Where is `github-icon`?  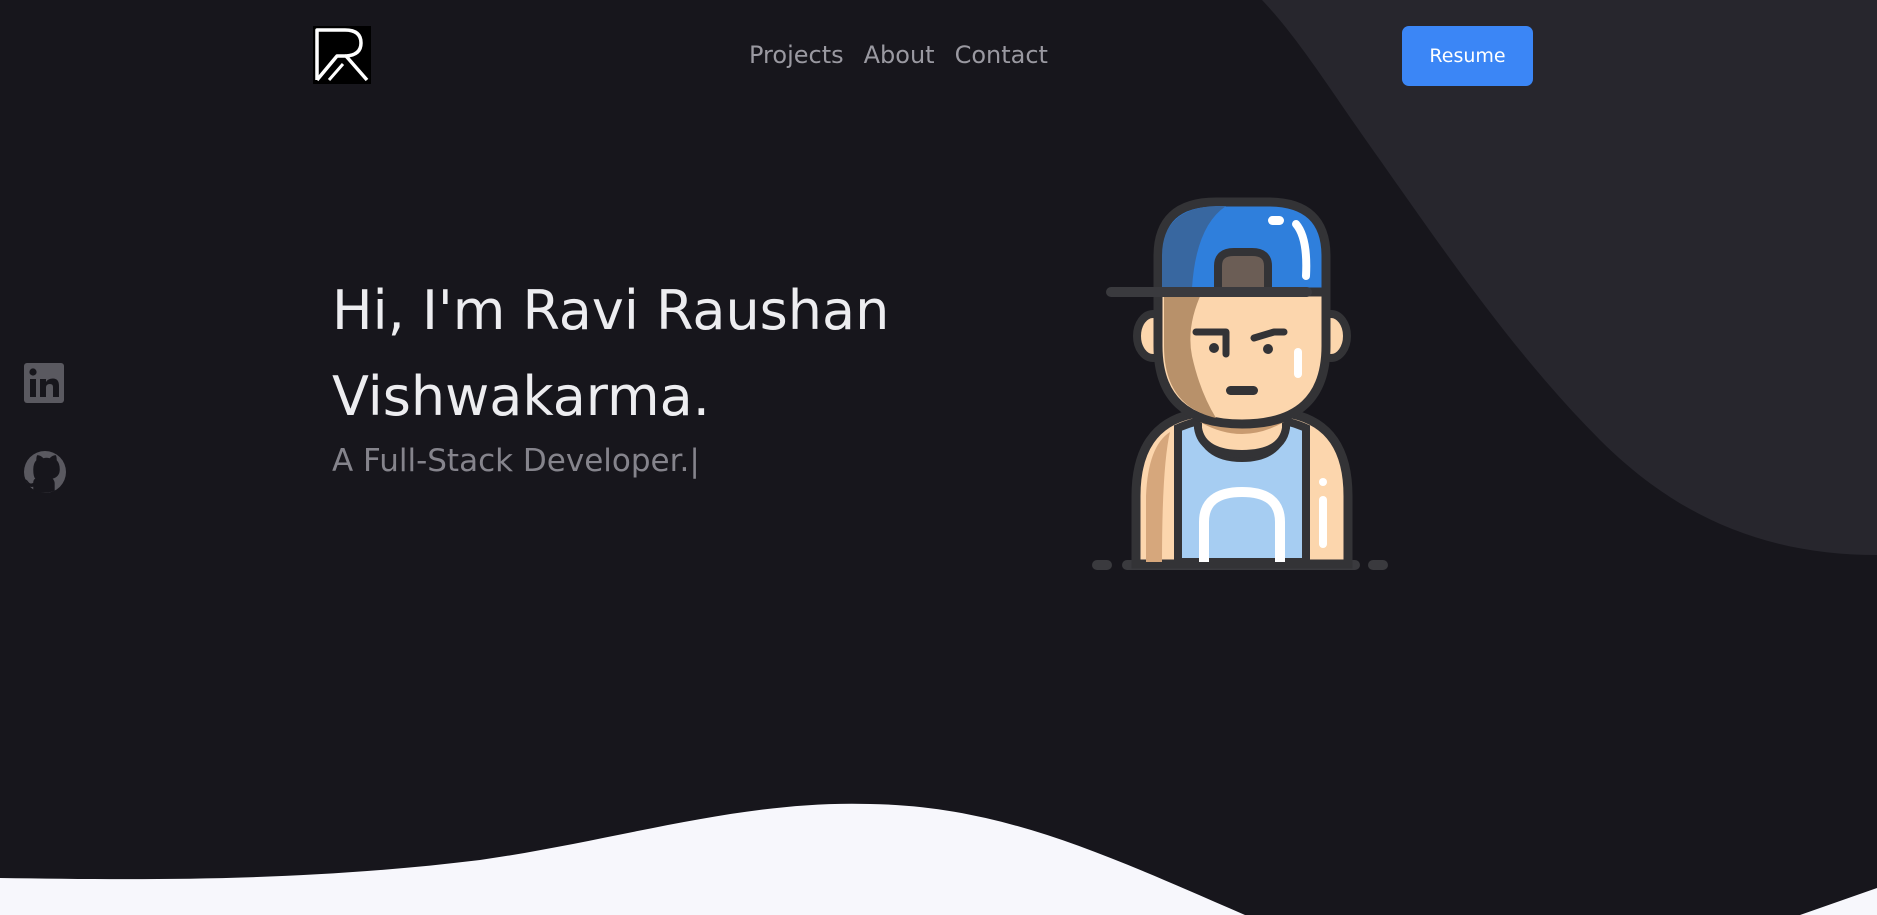
github-icon is located at coordinates (45, 472).